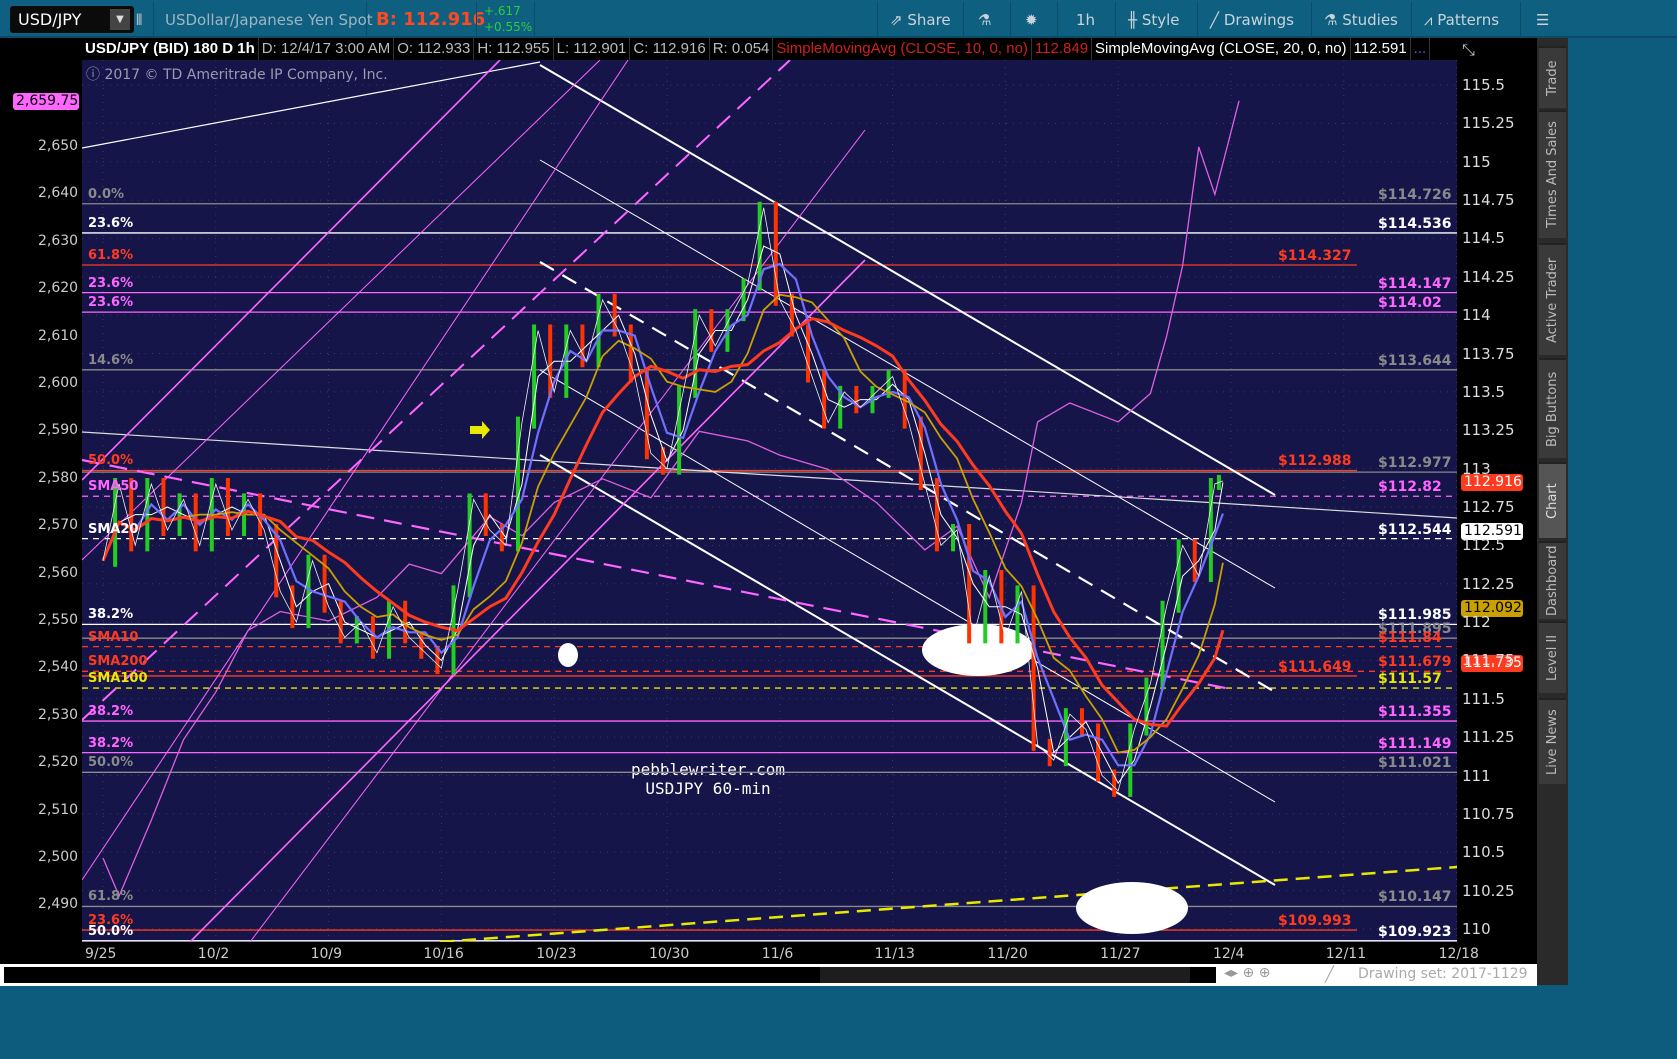 The image size is (1677, 1059). Describe the element at coordinates (708, 769) in the screenshot. I see `watermark-line1: pebblewriter.com` at that location.